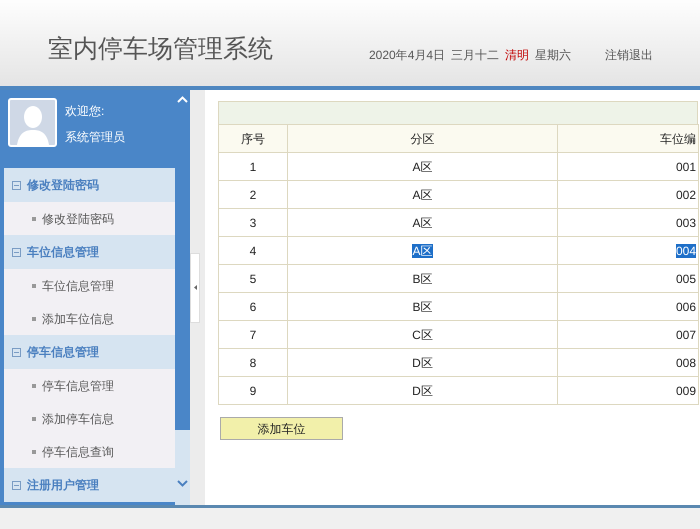 Image resolution: width=700 pixels, height=529 pixels. Describe the element at coordinates (628, 362) in the screenshot. I see `table-cell: 008` at that location.